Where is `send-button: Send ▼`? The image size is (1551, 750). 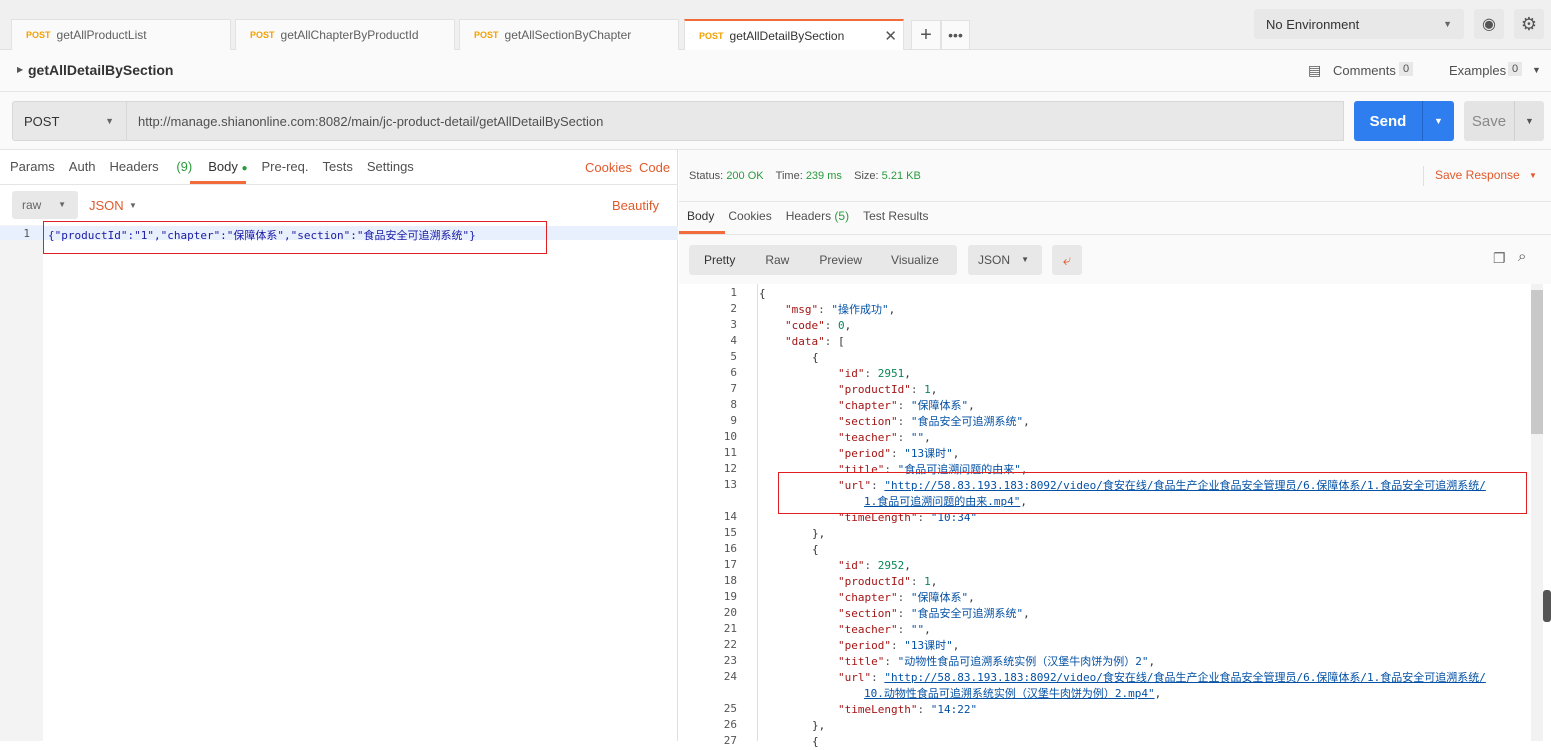 send-button: Send ▼ is located at coordinates (1404, 121).